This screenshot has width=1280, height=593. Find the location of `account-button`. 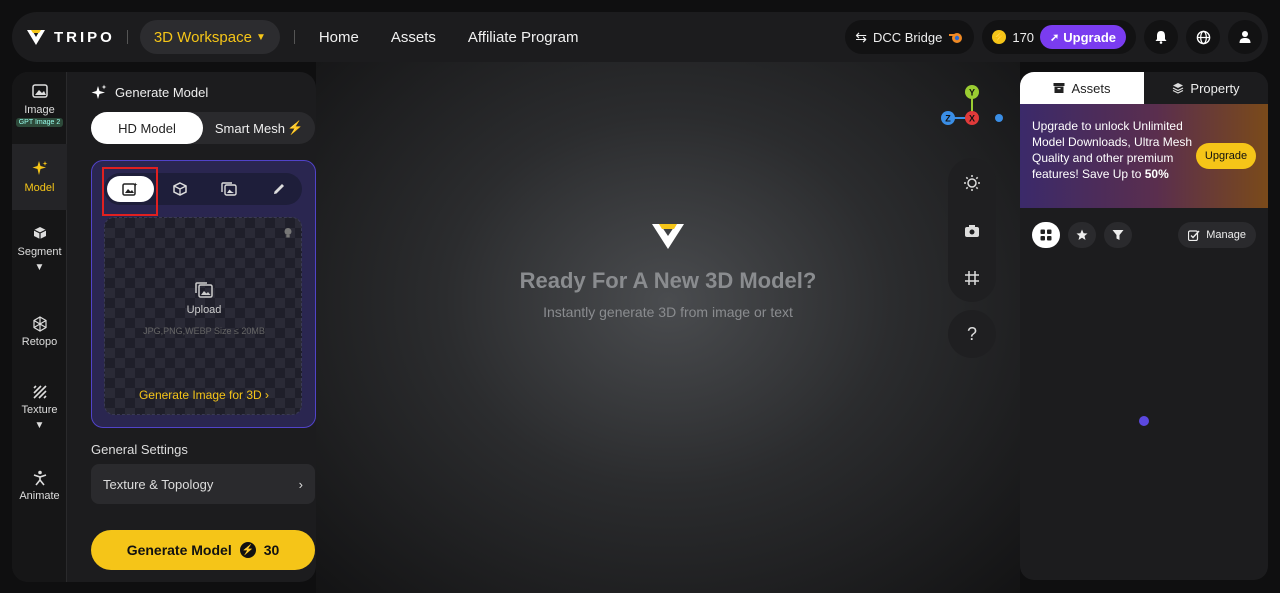

account-button is located at coordinates (1245, 37).